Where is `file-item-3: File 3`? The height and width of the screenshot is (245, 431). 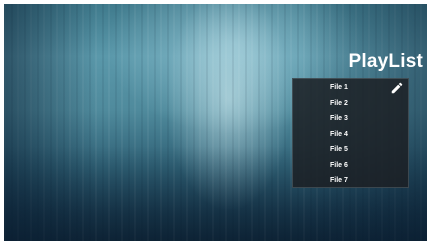 file-item-3: File 3 is located at coordinates (339, 119).